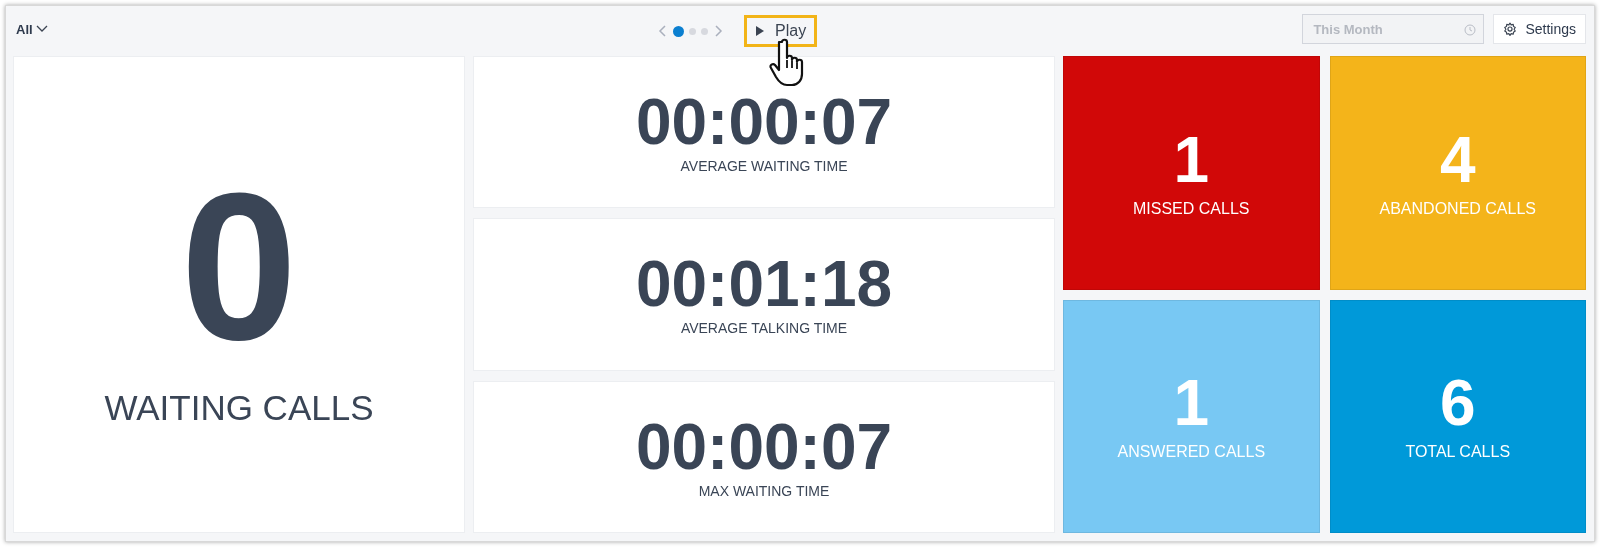 Image resolution: width=1603 pixels, height=549 pixels. Describe the element at coordinates (32, 29) in the screenshot. I see `filter-dropdown: All` at that location.